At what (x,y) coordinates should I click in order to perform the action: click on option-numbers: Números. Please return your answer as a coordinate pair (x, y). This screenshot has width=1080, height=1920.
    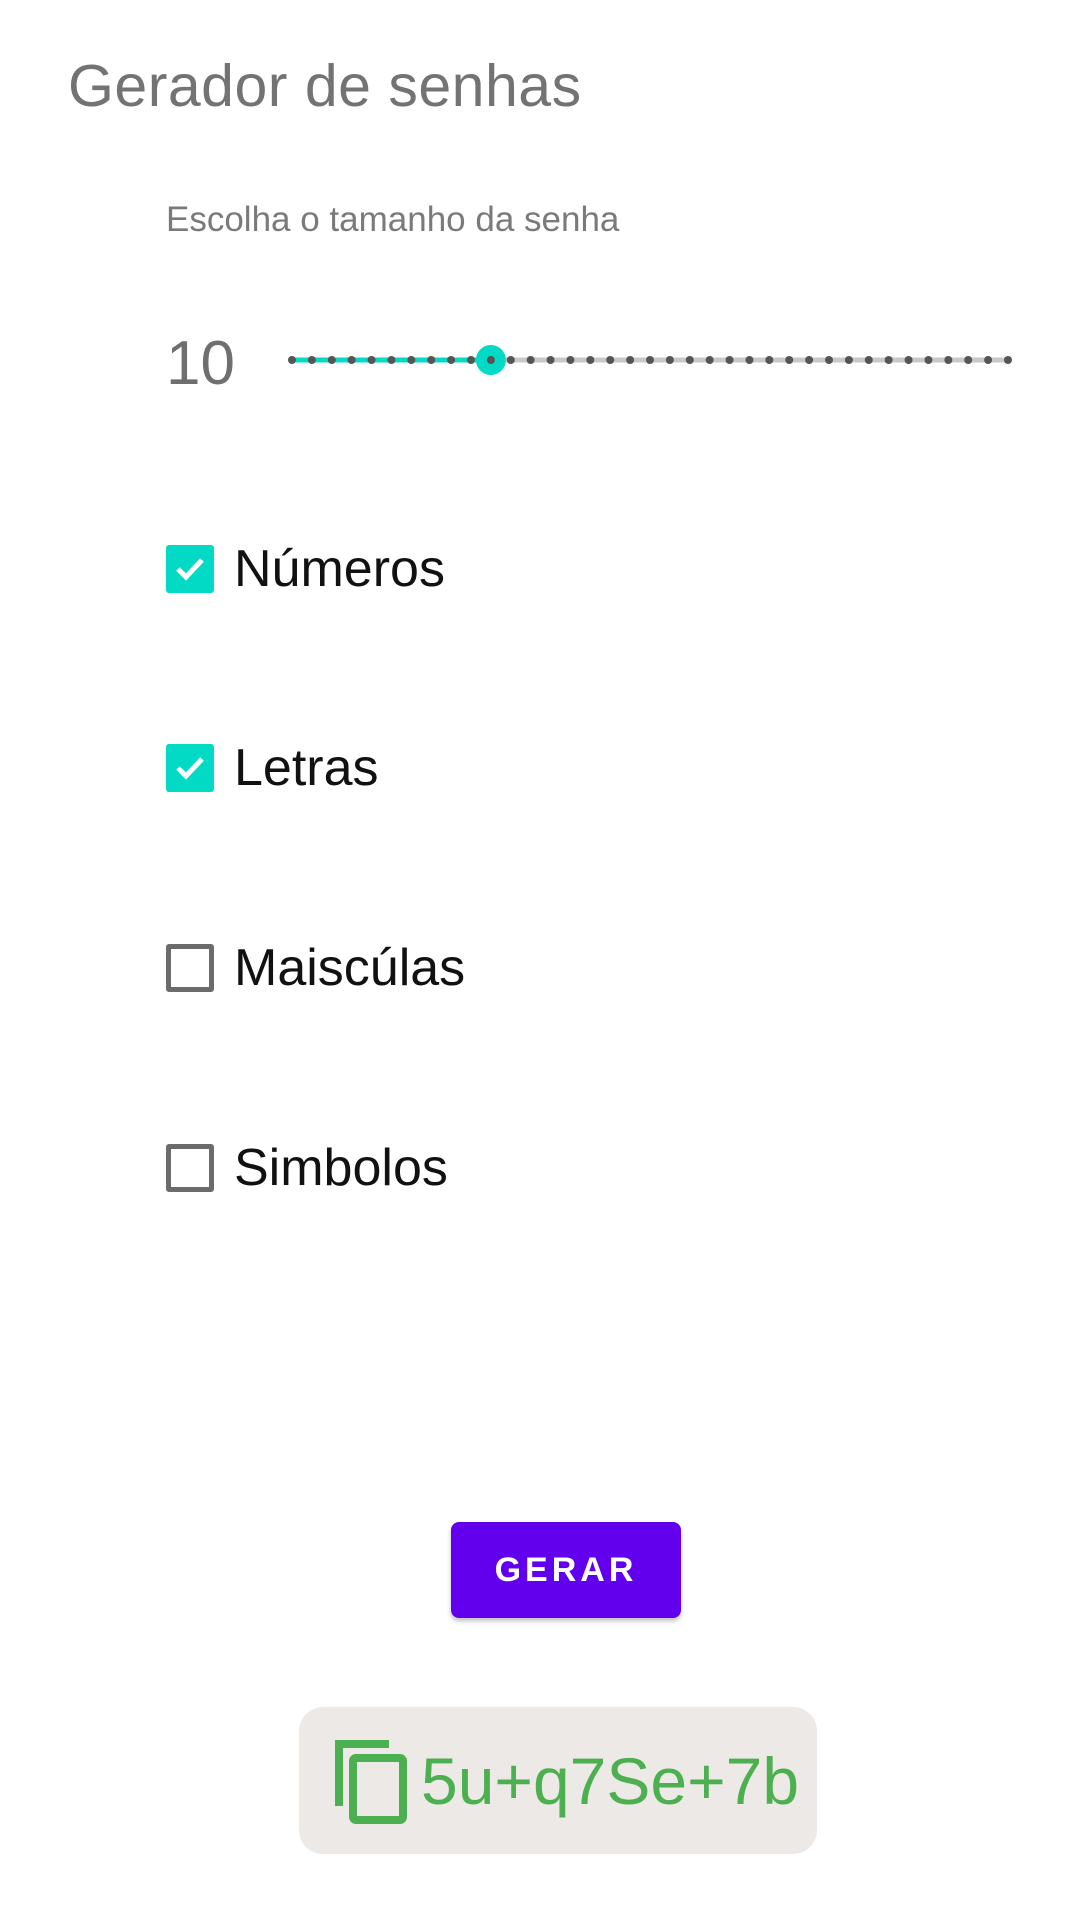
    Looking at the image, I should click on (305, 569).